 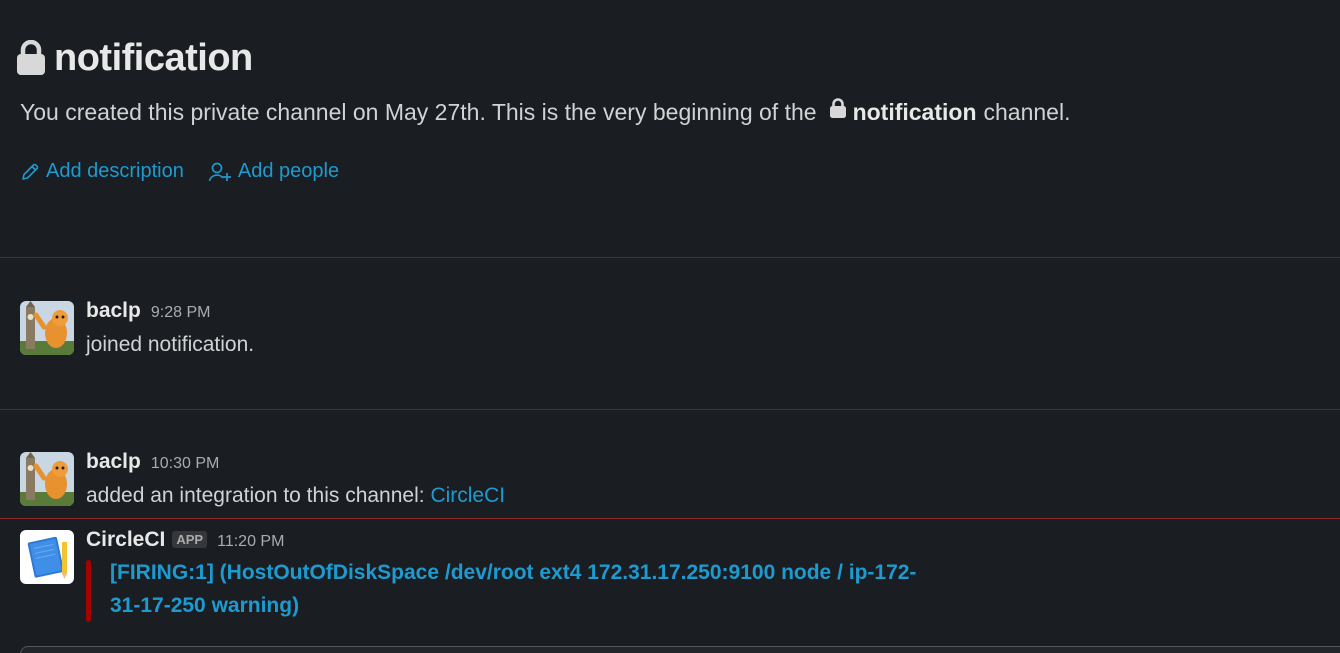 What do you see at coordinates (670, 518) in the screenshot?
I see `new-messages-divider` at bounding box center [670, 518].